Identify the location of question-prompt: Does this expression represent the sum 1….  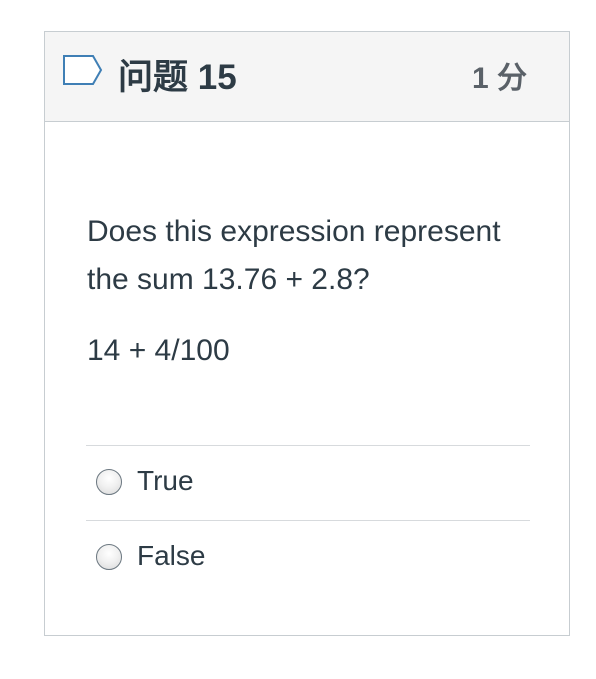
(294, 255).